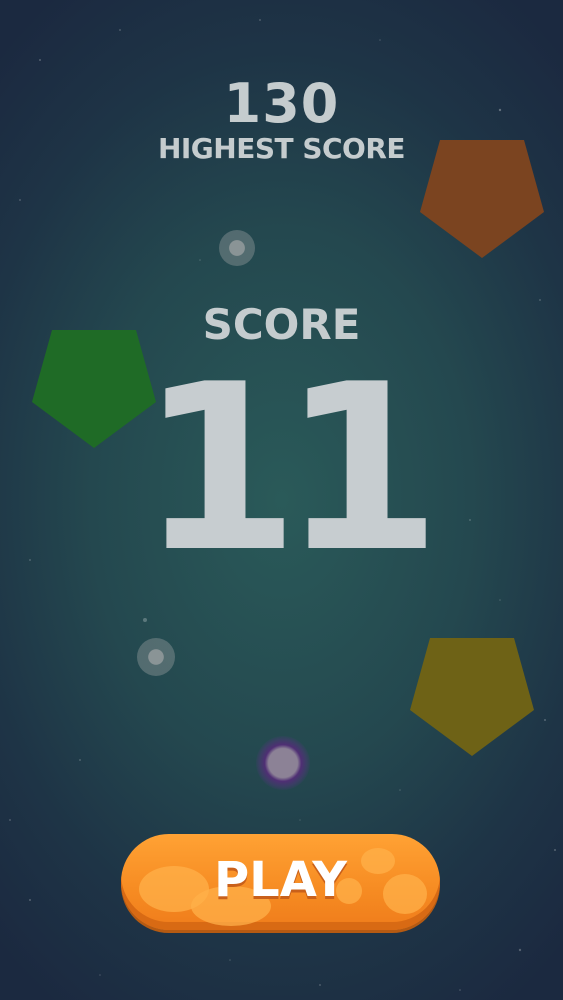 Image resolution: width=563 pixels, height=1000 pixels. Describe the element at coordinates (472, 697) in the screenshot. I see `pentagon-olive` at that location.